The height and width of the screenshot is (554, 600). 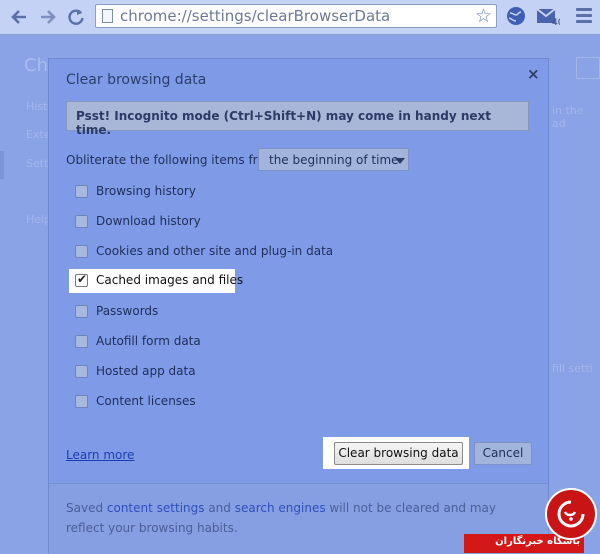 I want to click on background-text: fill setti, so click(x=572, y=368).